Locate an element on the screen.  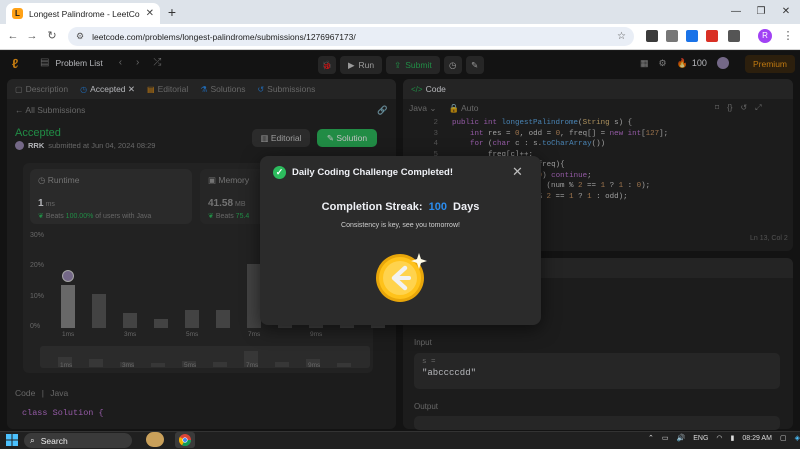
back-button: ← is located at coordinates (13, 36).